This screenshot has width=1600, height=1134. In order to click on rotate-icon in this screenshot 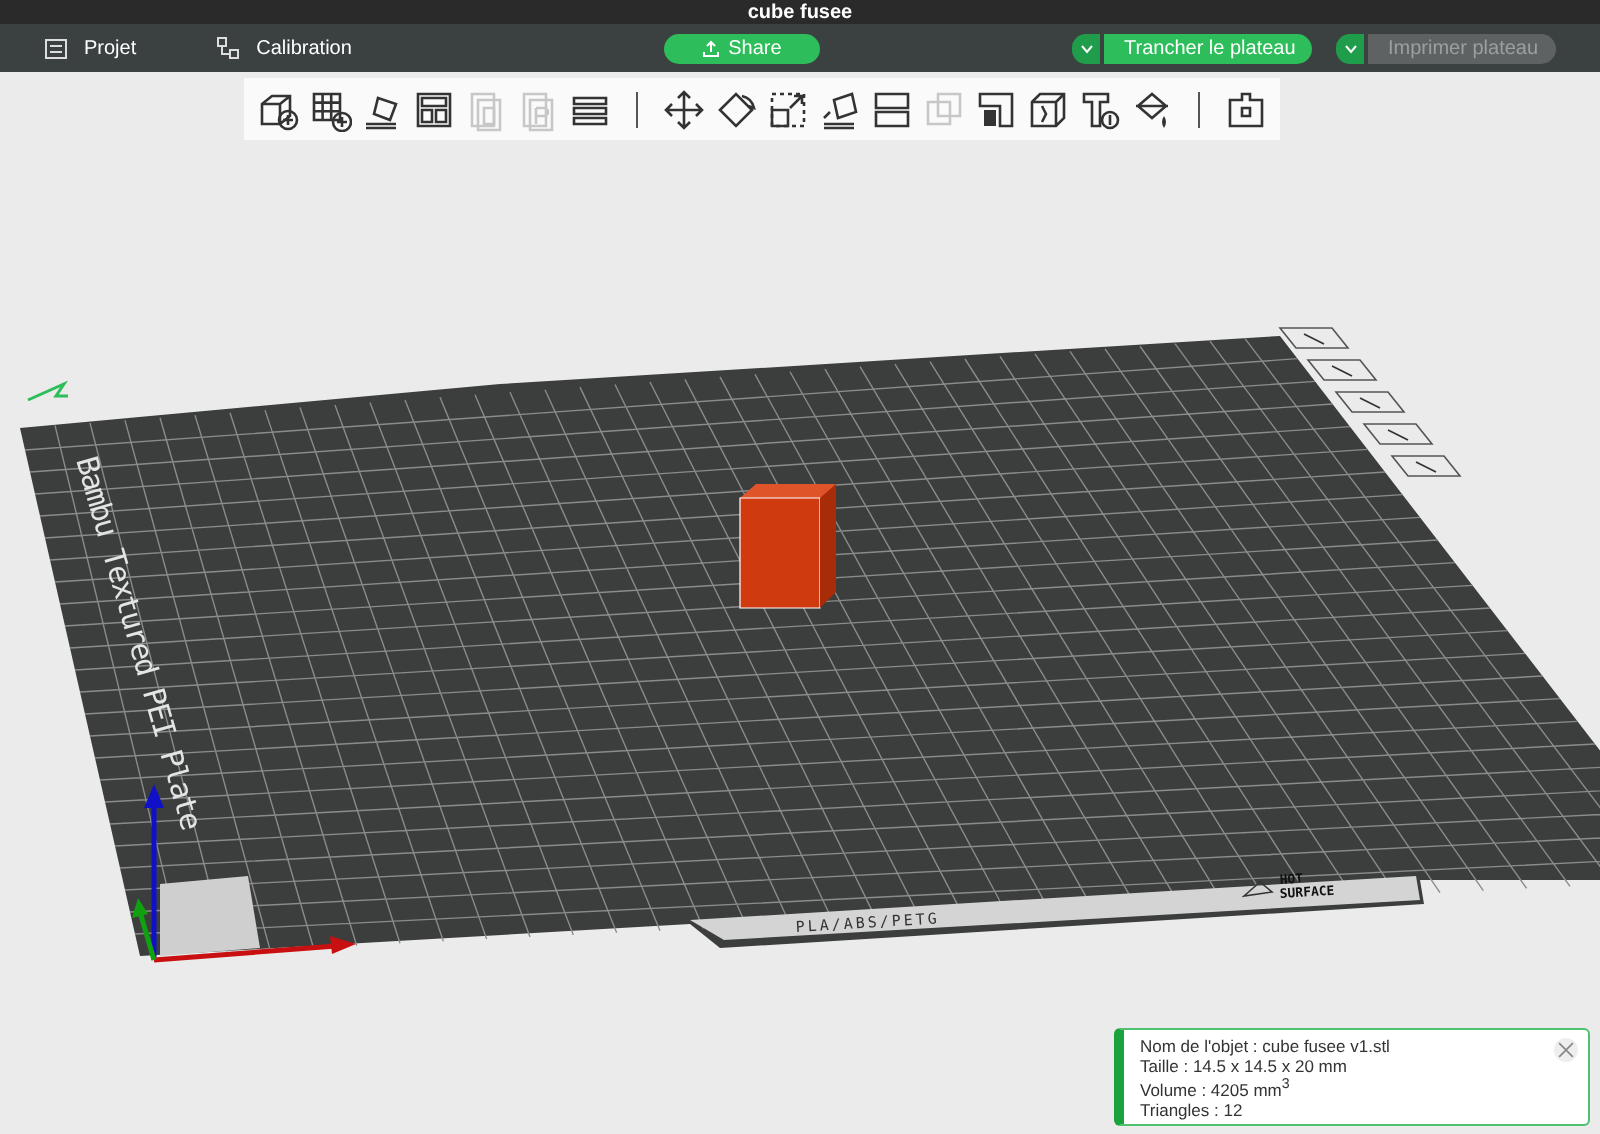, I will do `click(736, 109)`.